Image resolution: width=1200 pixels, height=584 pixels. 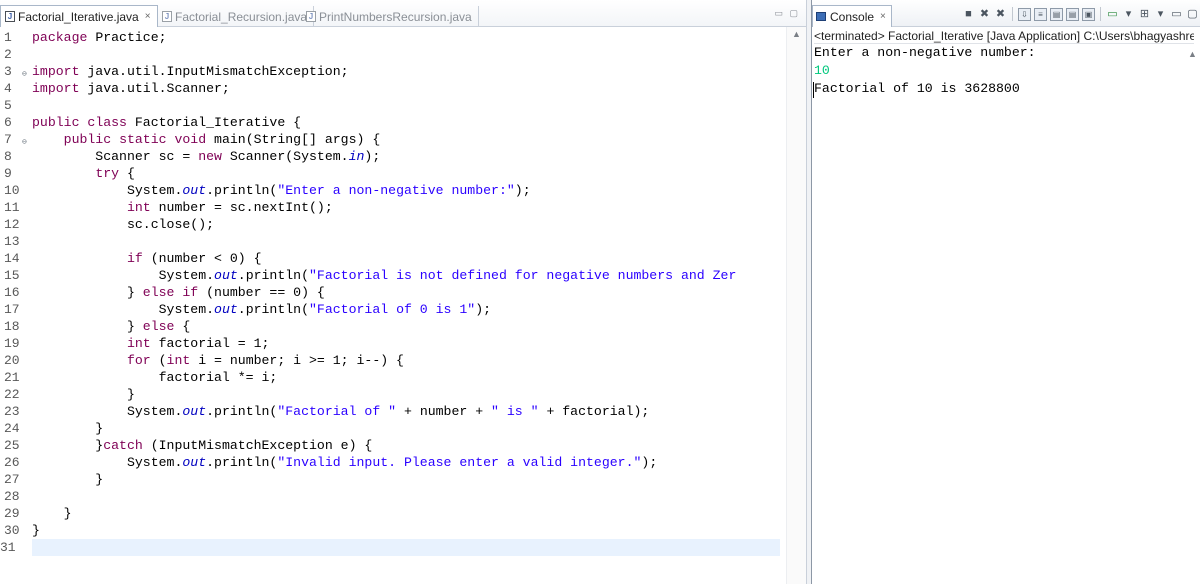 I want to click on tab-print-numbers-recursion: J PrintNumbersRecursion.java, so click(x=390, y=16).